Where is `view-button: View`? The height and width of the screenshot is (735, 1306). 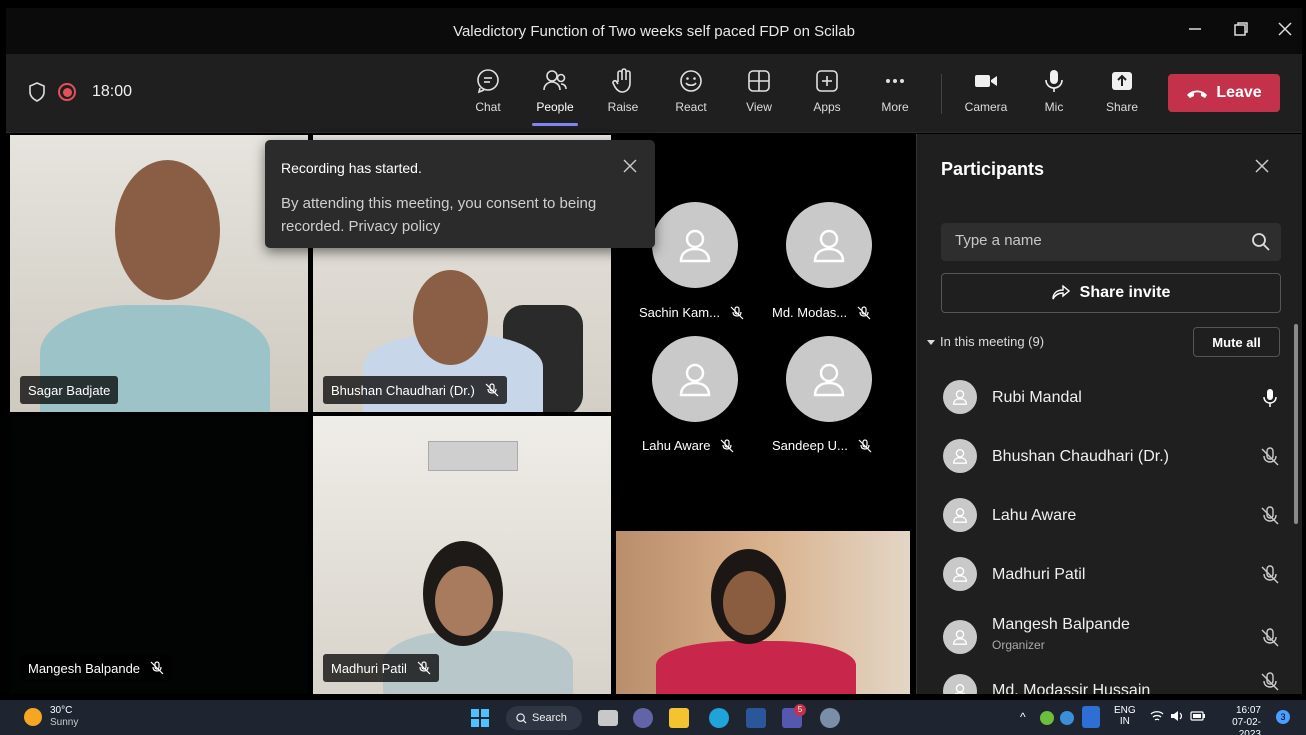
view-button: View is located at coordinates (759, 94).